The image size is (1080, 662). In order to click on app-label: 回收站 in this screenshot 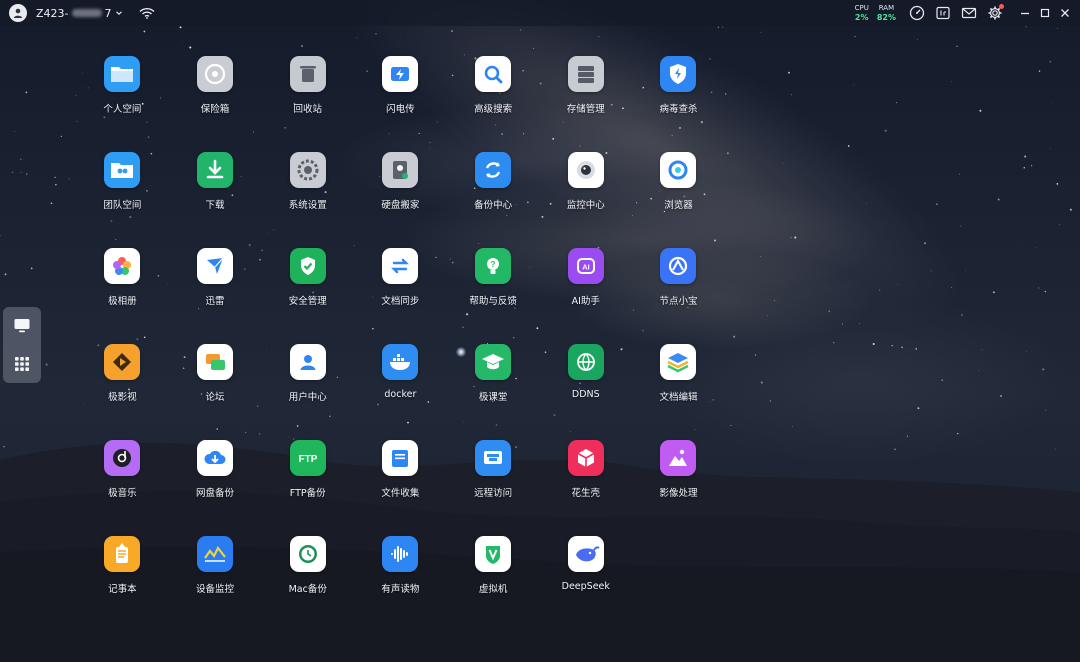, I will do `click(307, 109)`.